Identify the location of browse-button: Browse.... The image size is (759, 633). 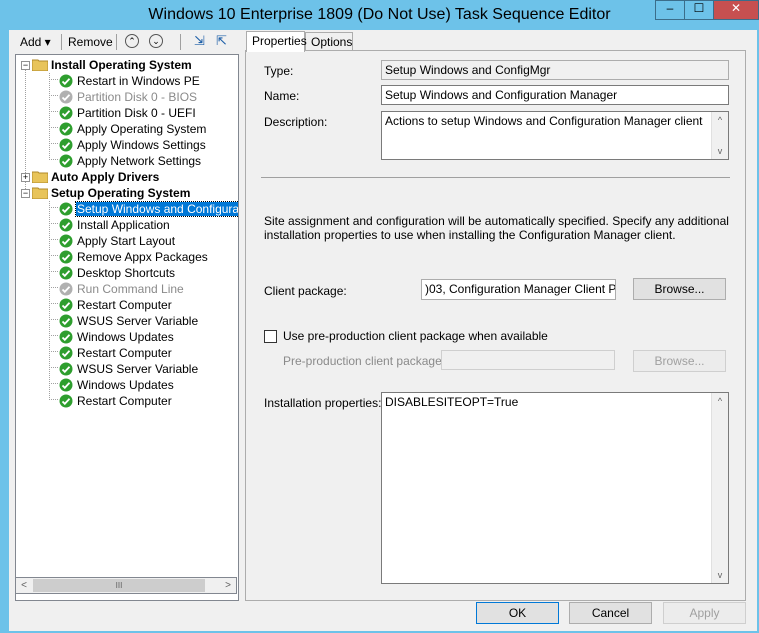
(679, 289).